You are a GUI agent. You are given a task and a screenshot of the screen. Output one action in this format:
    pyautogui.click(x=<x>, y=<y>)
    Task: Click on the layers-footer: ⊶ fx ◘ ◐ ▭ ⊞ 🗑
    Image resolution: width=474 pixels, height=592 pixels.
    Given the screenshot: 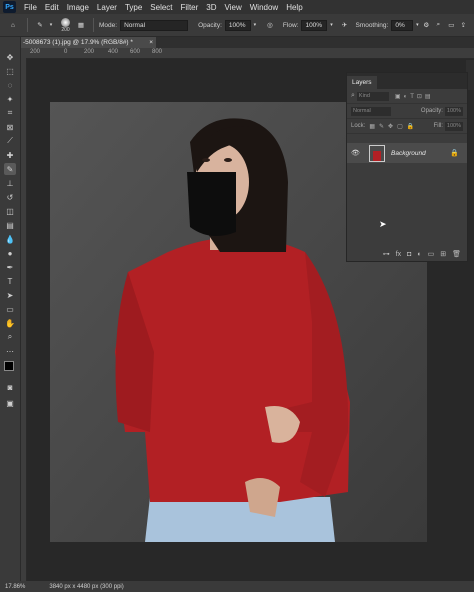 What is the action you would take?
    pyautogui.click(x=407, y=254)
    